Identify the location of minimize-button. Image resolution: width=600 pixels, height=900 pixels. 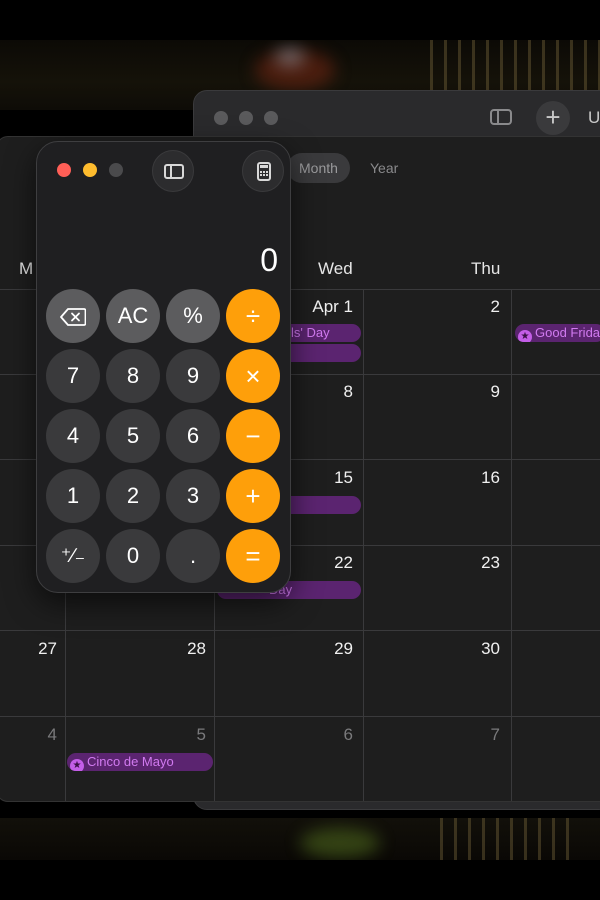
(90, 170).